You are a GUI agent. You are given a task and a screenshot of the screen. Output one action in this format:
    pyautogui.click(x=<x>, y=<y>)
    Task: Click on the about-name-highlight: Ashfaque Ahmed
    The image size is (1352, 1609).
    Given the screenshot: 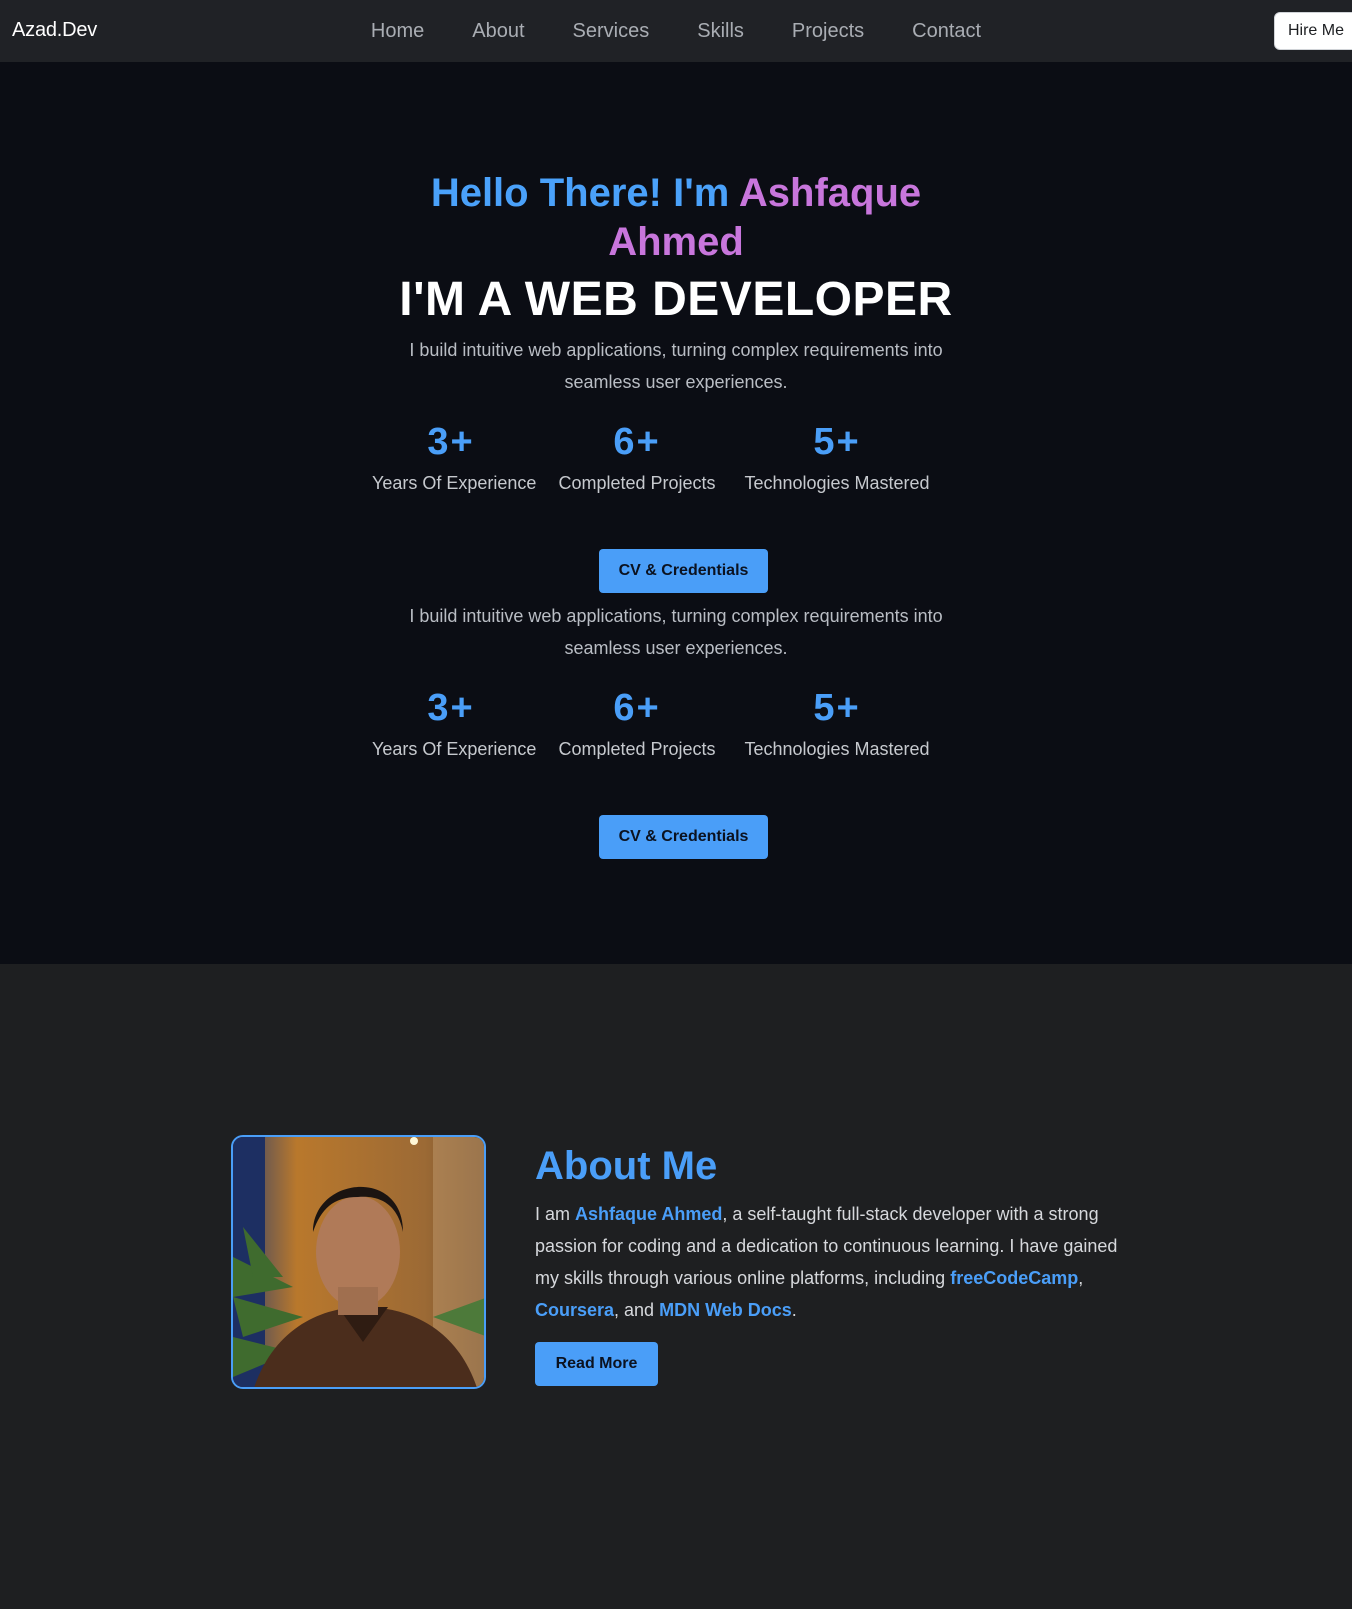 What is the action you would take?
    pyautogui.click(x=649, y=1214)
    